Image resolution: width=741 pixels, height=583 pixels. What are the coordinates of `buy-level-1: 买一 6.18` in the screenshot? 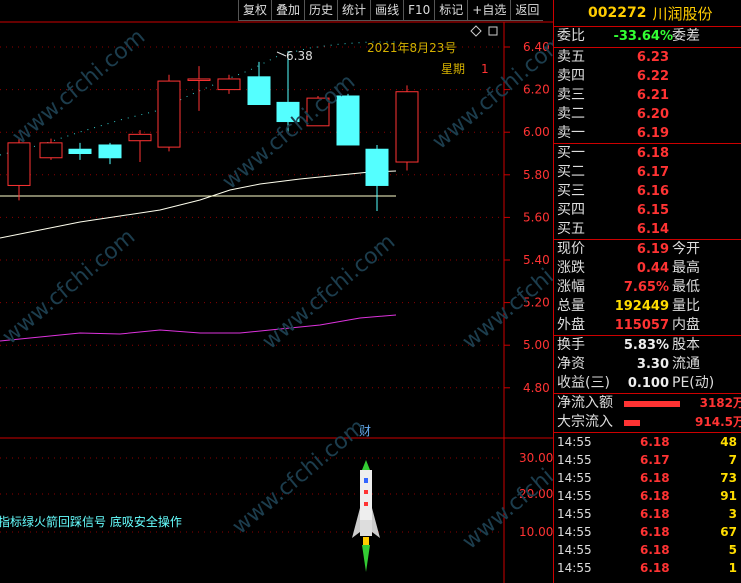 It's located at (647, 153).